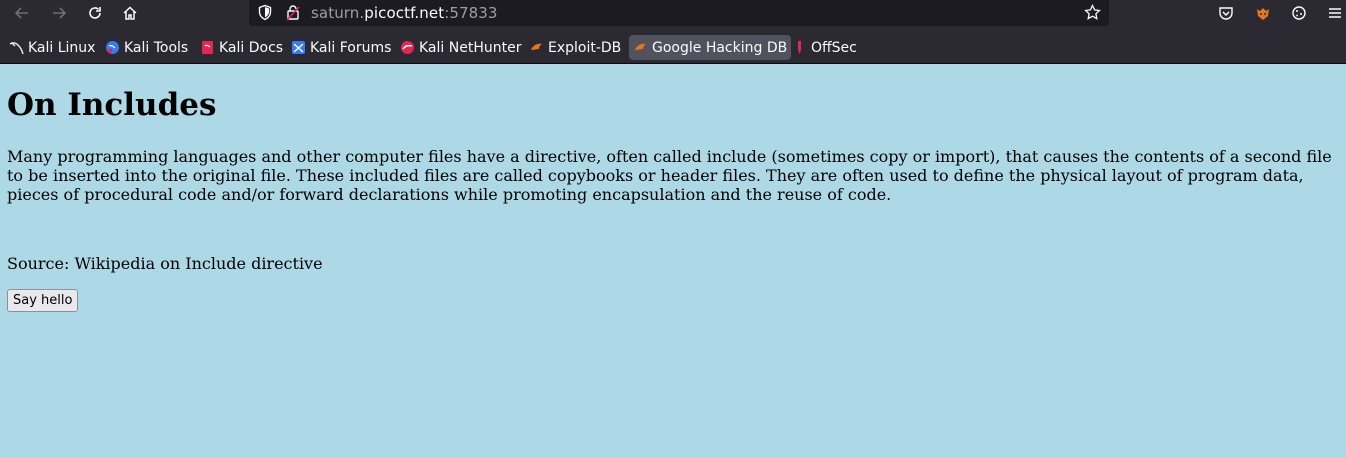 Image resolution: width=1346 pixels, height=458 pixels. I want to click on arrow-right-icon, so click(60, 13).